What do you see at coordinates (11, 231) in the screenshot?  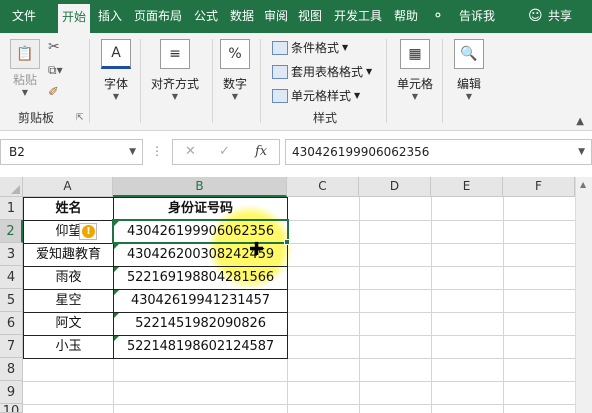 I see `row-header-2: 2` at bounding box center [11, 231].